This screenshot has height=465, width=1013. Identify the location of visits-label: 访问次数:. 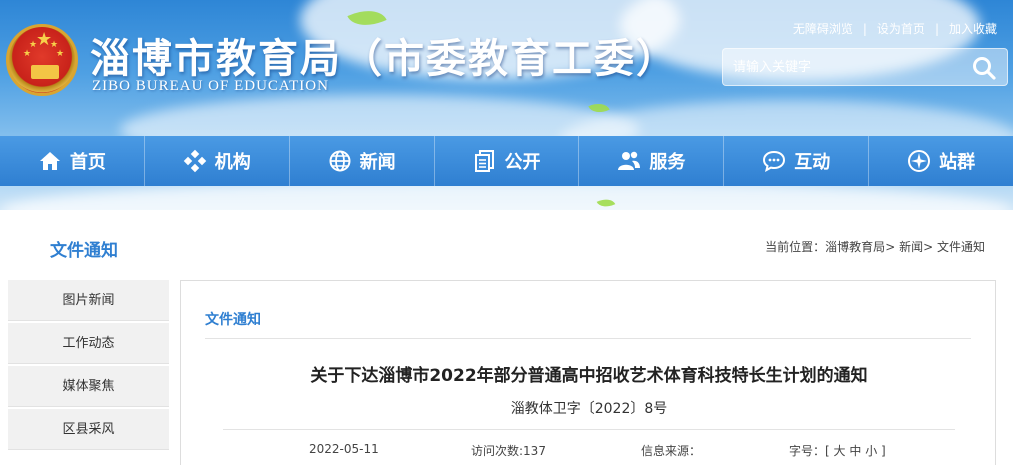
(497, 451).